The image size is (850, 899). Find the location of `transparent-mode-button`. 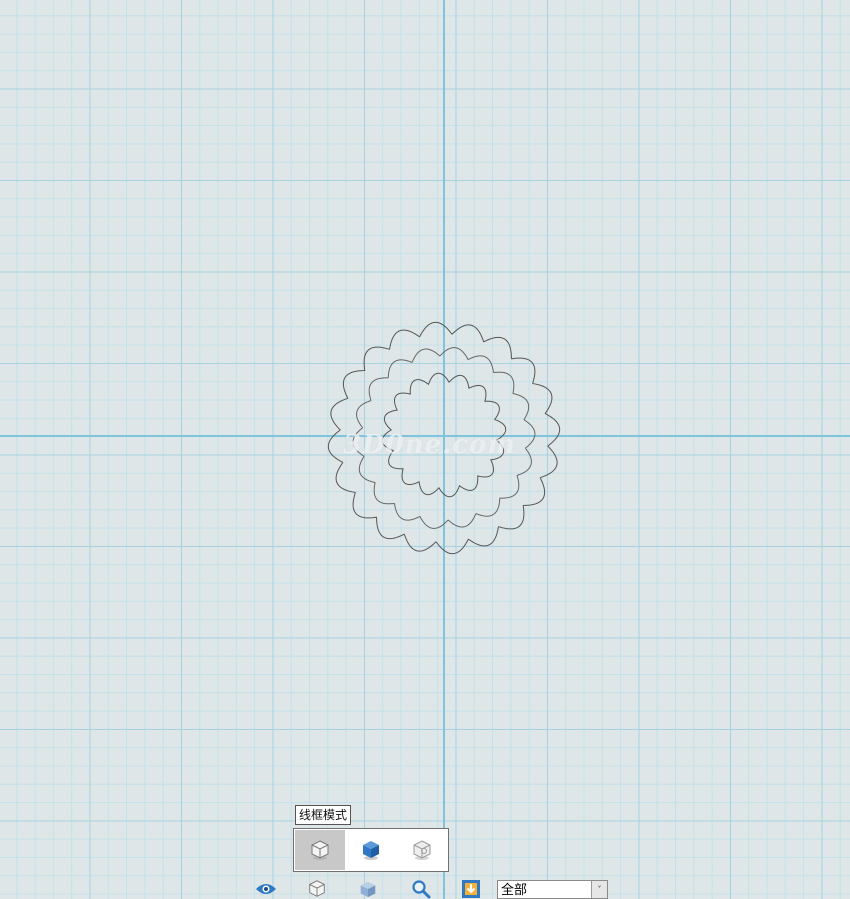

transparent-mode-button is located at coordinates (422, 850).